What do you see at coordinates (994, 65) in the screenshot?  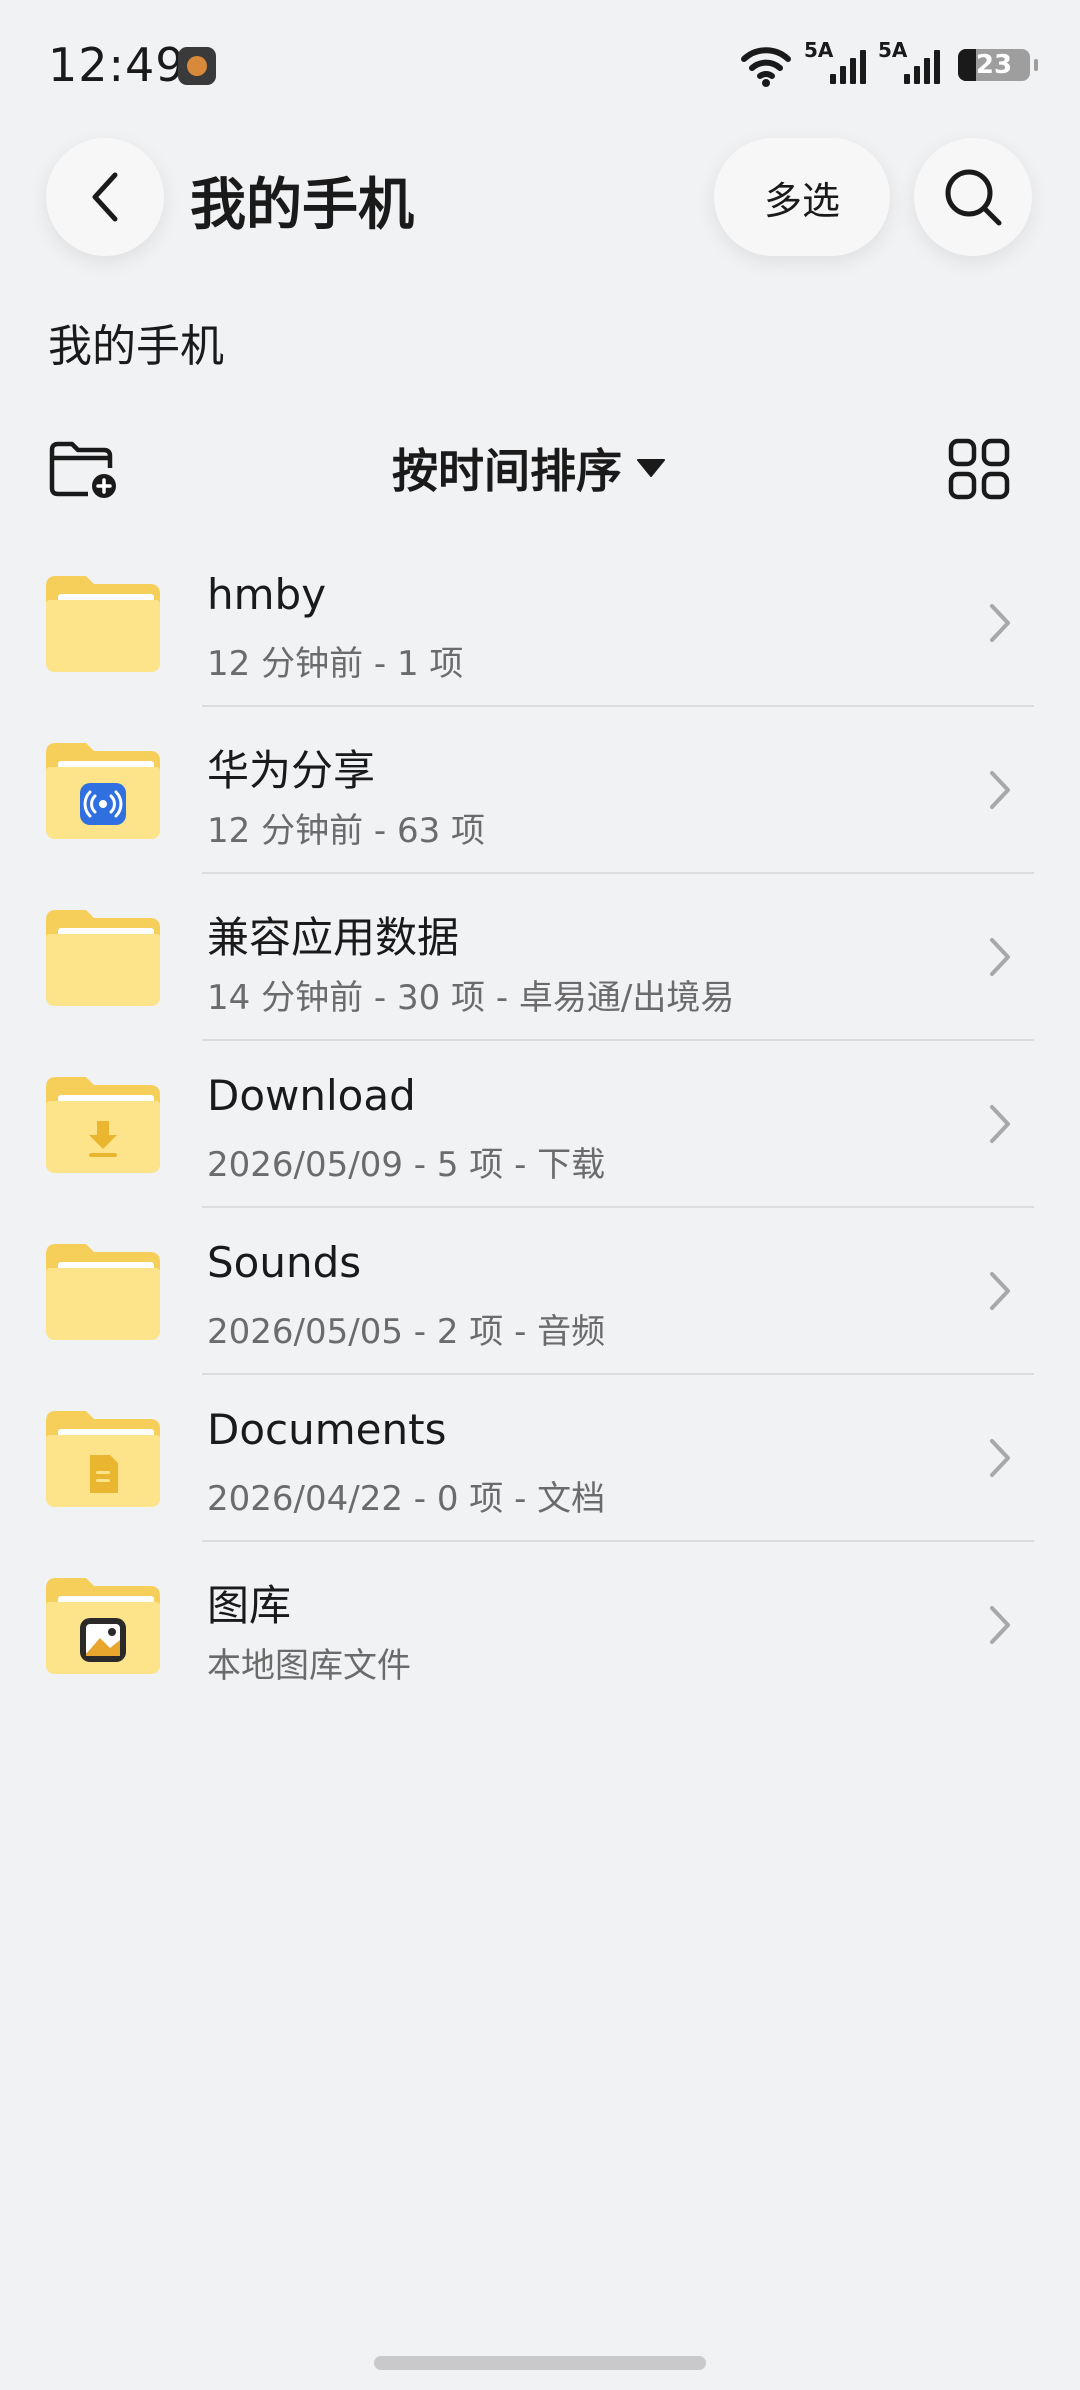 I see `battery-level: 23` at bounding box center [994, 65].